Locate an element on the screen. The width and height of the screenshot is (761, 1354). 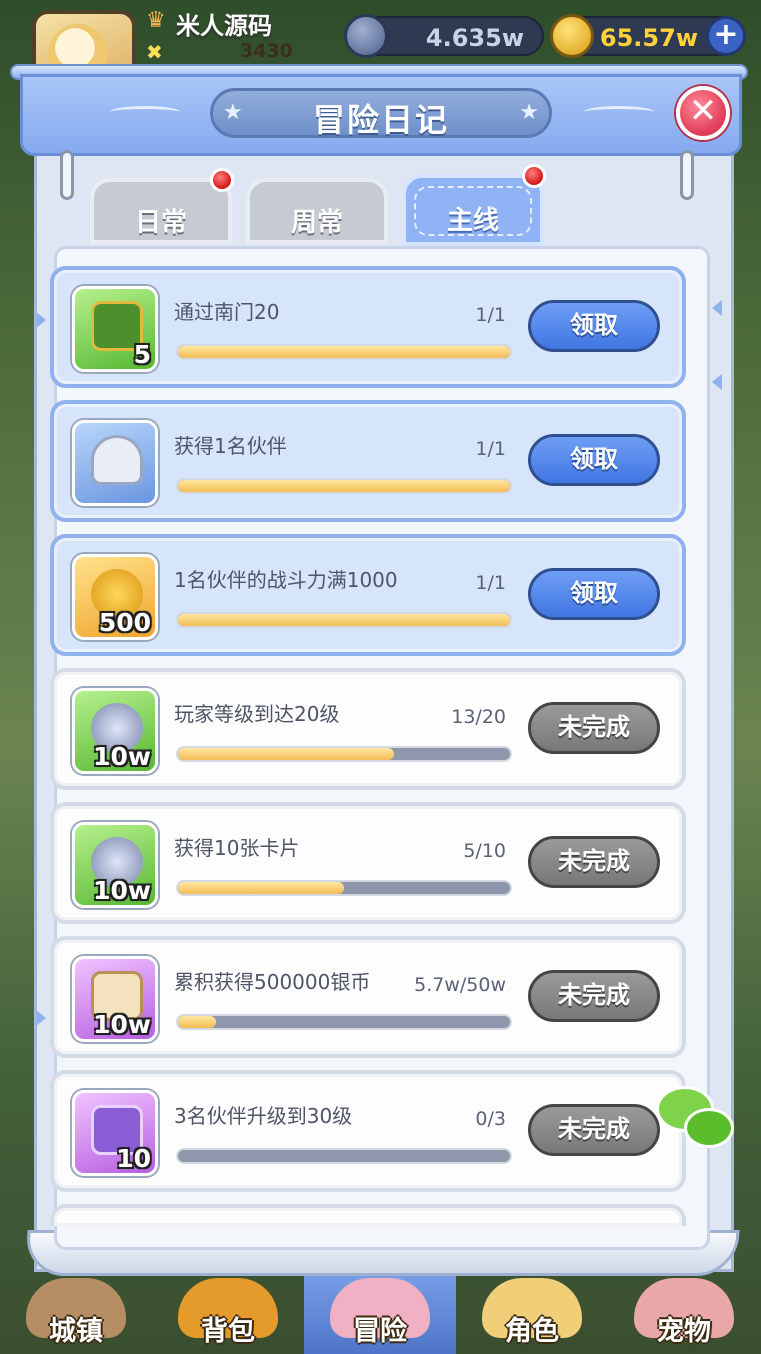
add-gold-button: + is located at coordinates (726, 36).